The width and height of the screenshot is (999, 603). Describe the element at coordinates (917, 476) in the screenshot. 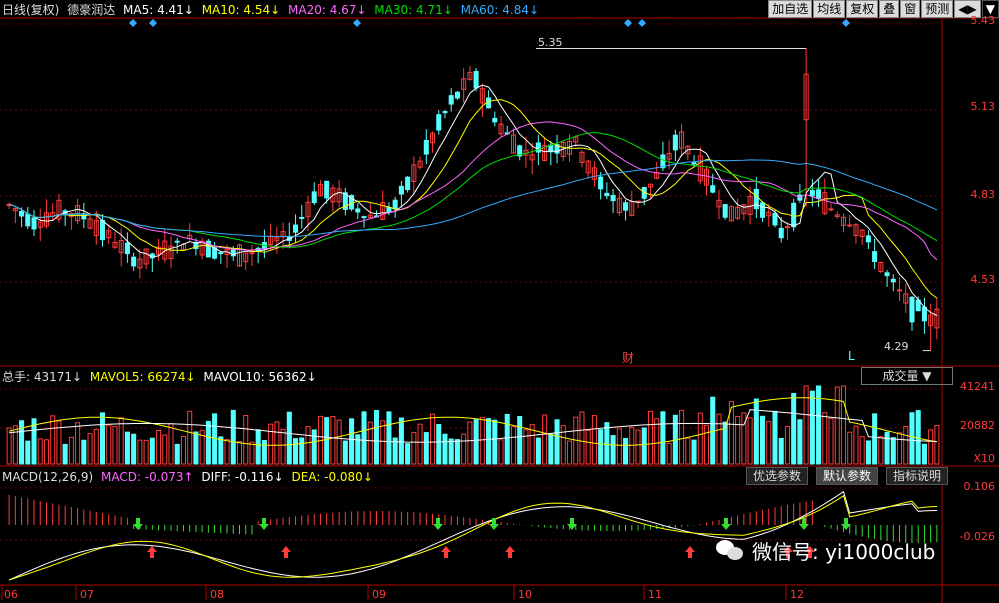

I see `tab-indicator-help: 指标说明` at that location.